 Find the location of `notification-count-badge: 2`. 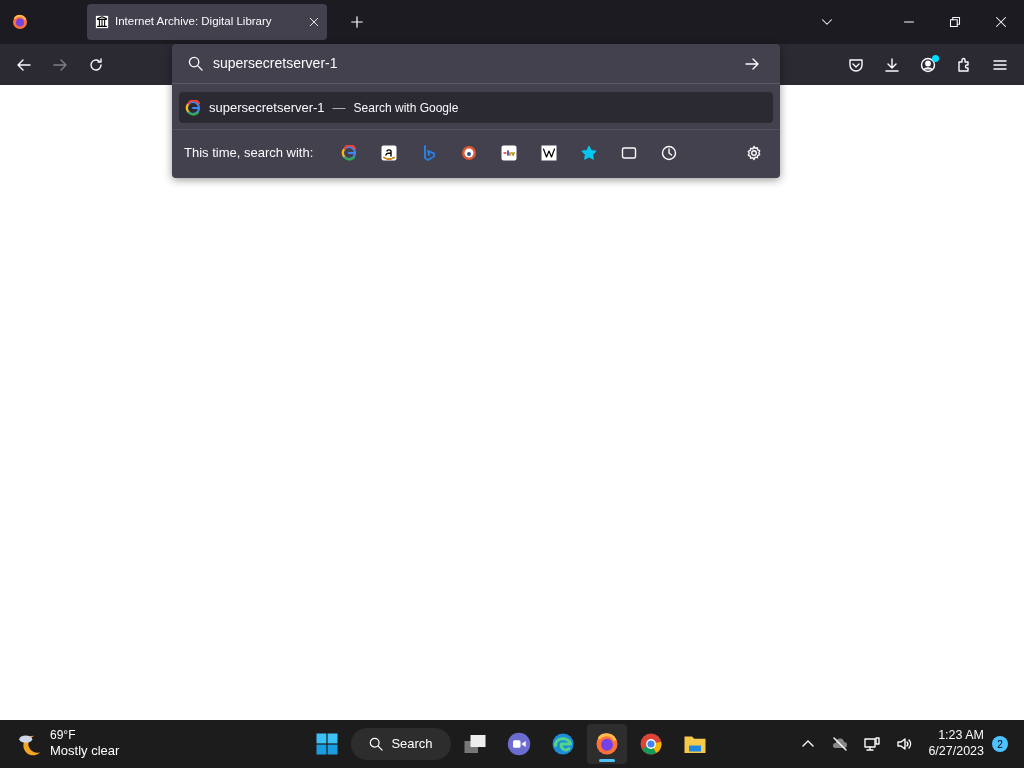

notification-count-badge: 2 is located at coordinates (1000, 744).